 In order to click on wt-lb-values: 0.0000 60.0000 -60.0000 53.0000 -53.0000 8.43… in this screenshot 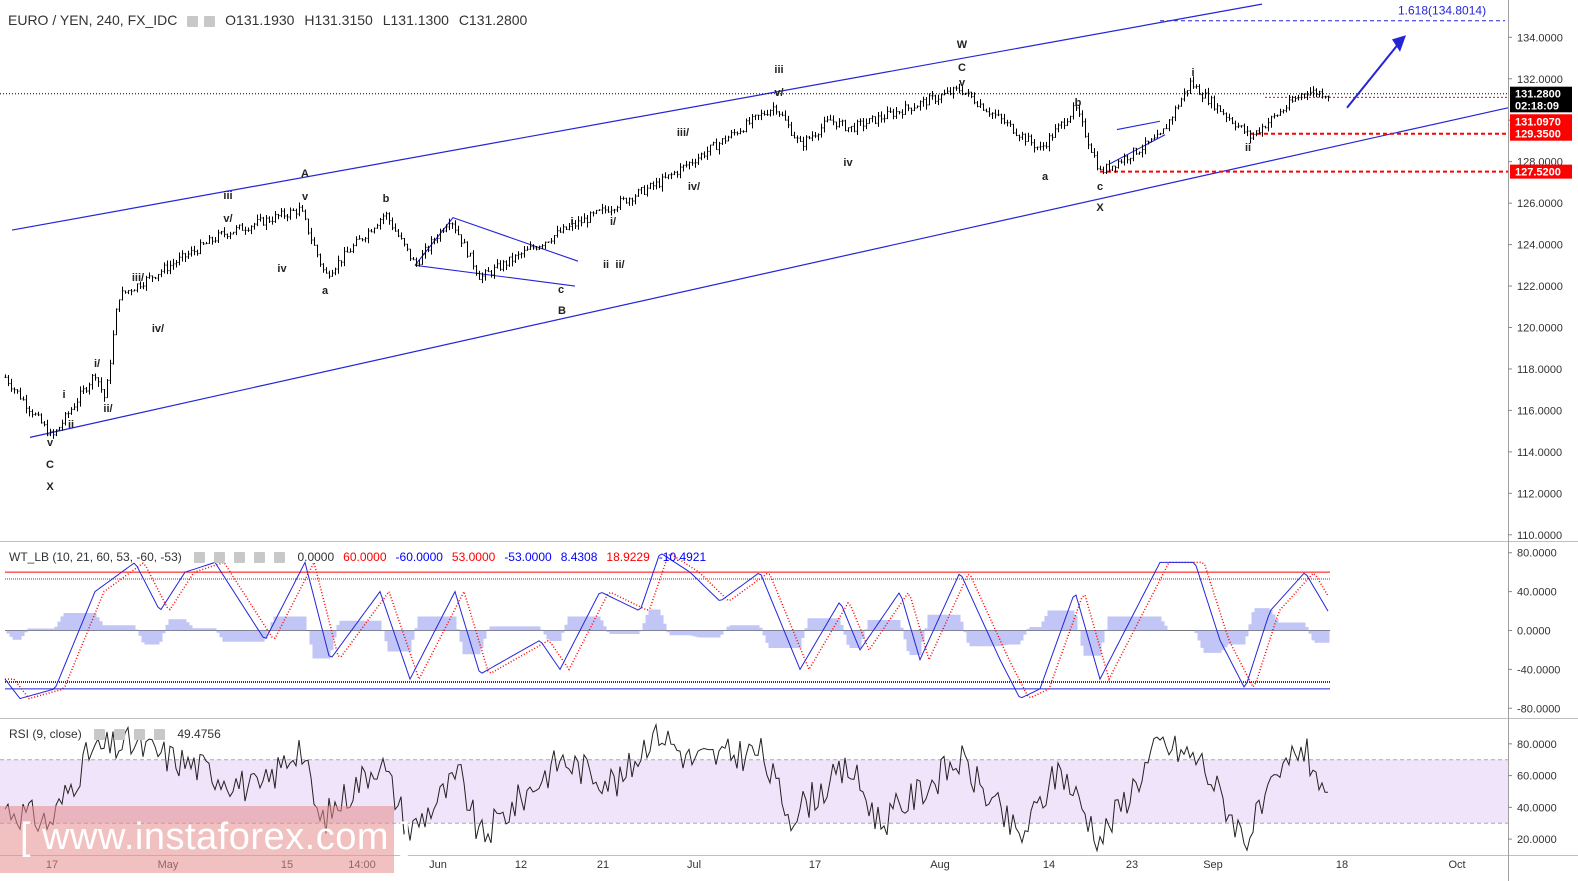, I will do `click(506, 557)`.